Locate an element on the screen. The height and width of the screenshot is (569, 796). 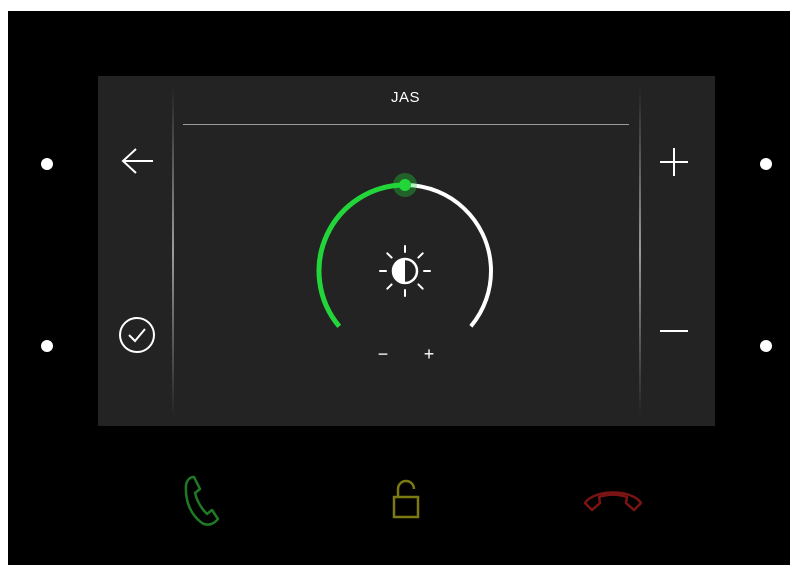
plus-icon is located at coordinates (674, 162).